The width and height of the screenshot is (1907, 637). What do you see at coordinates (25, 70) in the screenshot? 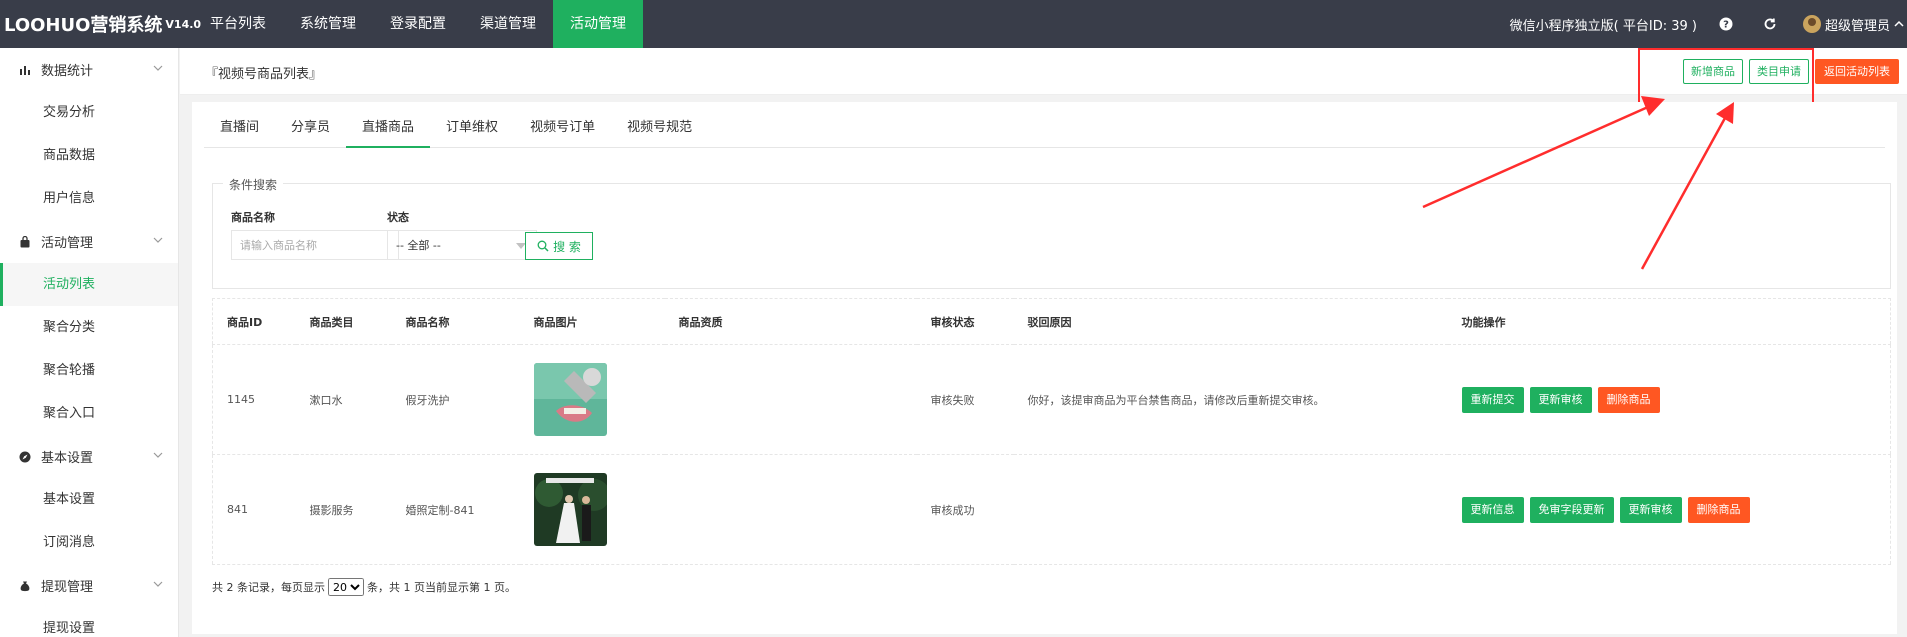
I see `bar-chart-icon` at bounding box center [25, 70].